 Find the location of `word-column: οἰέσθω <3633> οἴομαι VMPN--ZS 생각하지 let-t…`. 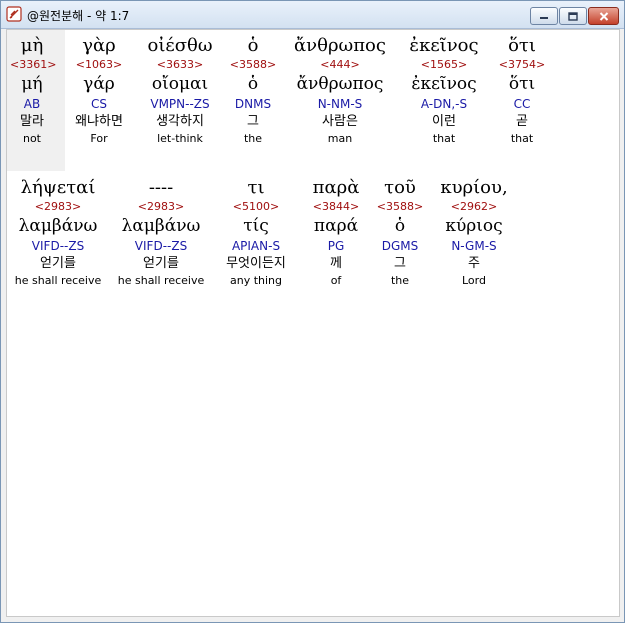

word-column: οἰέσθω <3633> οἴομαι VMPN--ZS 생각하지 let-t… is located at coordinates (180, 90).